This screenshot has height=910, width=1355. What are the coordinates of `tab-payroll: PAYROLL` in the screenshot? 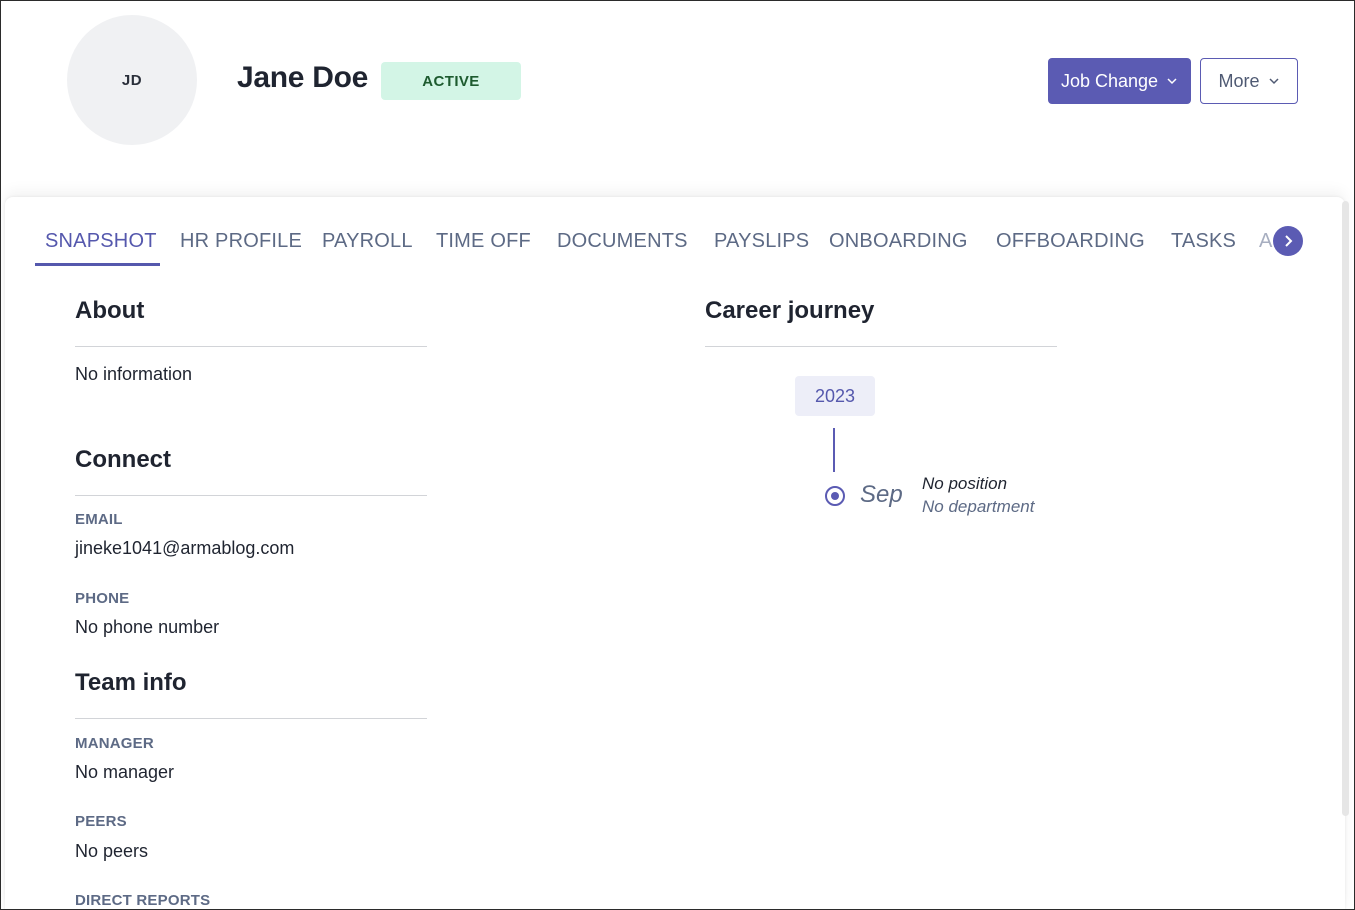 It's located at (367, 241).